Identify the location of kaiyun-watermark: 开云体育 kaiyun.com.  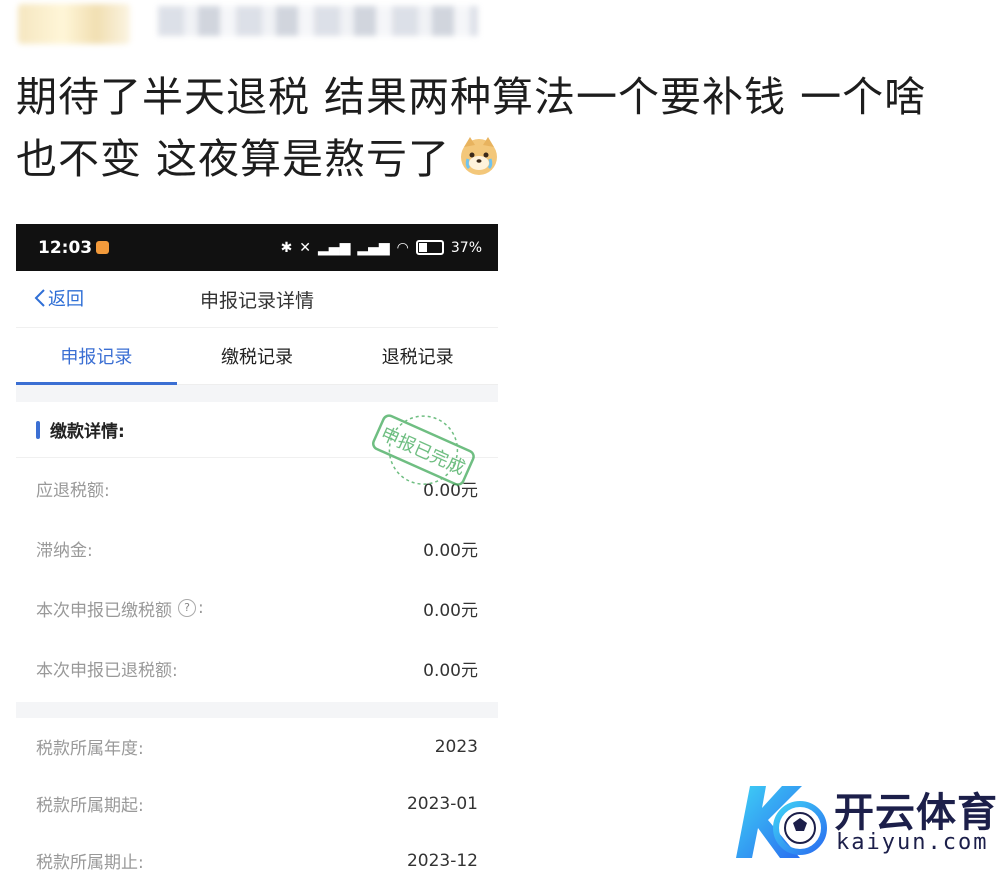
(862, 821).